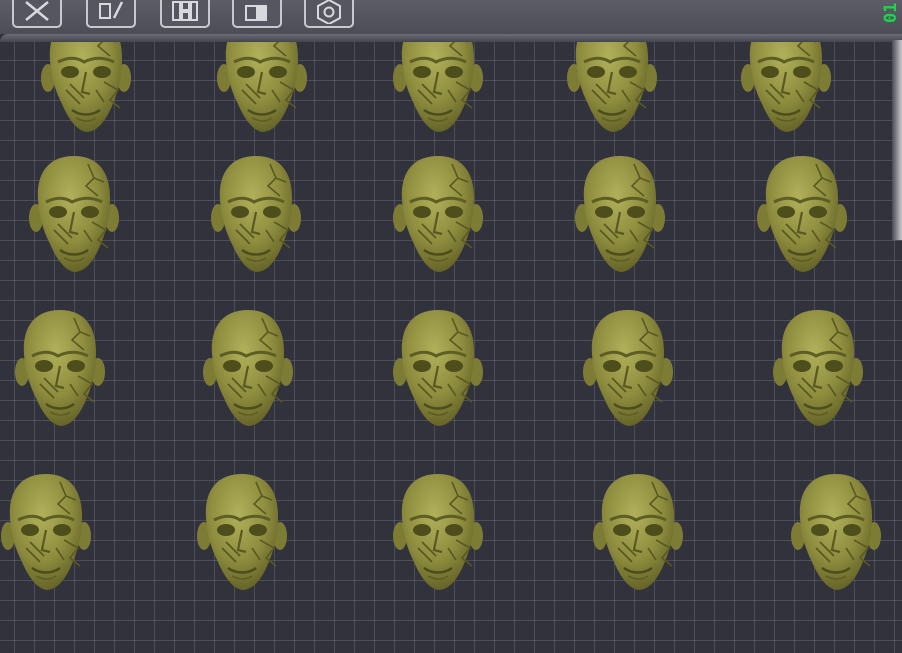 The width and height of the screenshot is (902, 653). Describe the element at coordinates (451, 38) in the screenshot. I see `build-plate-edge` at that location.